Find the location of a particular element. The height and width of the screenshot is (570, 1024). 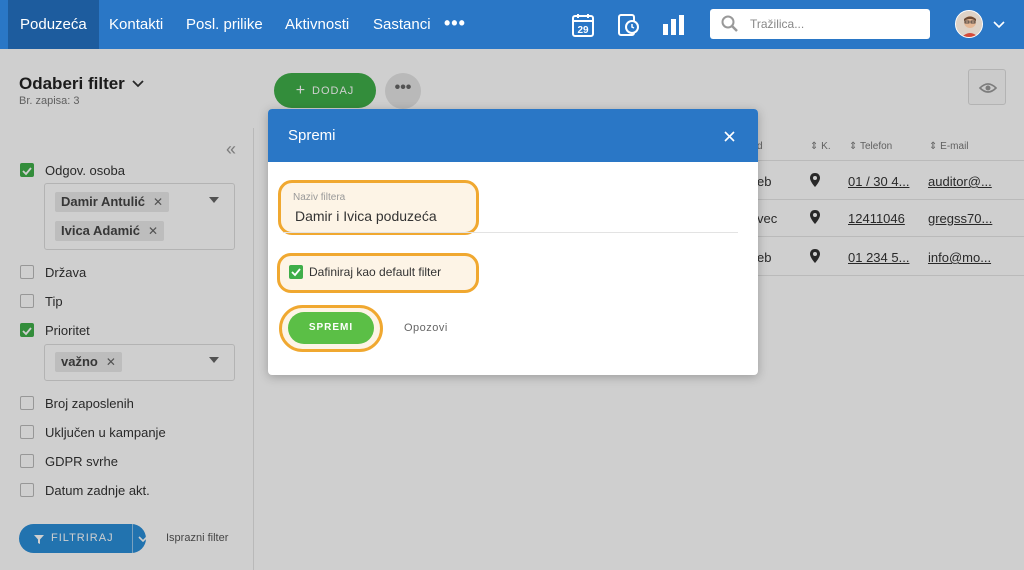

check-icon is located at coordinates (296, 272).